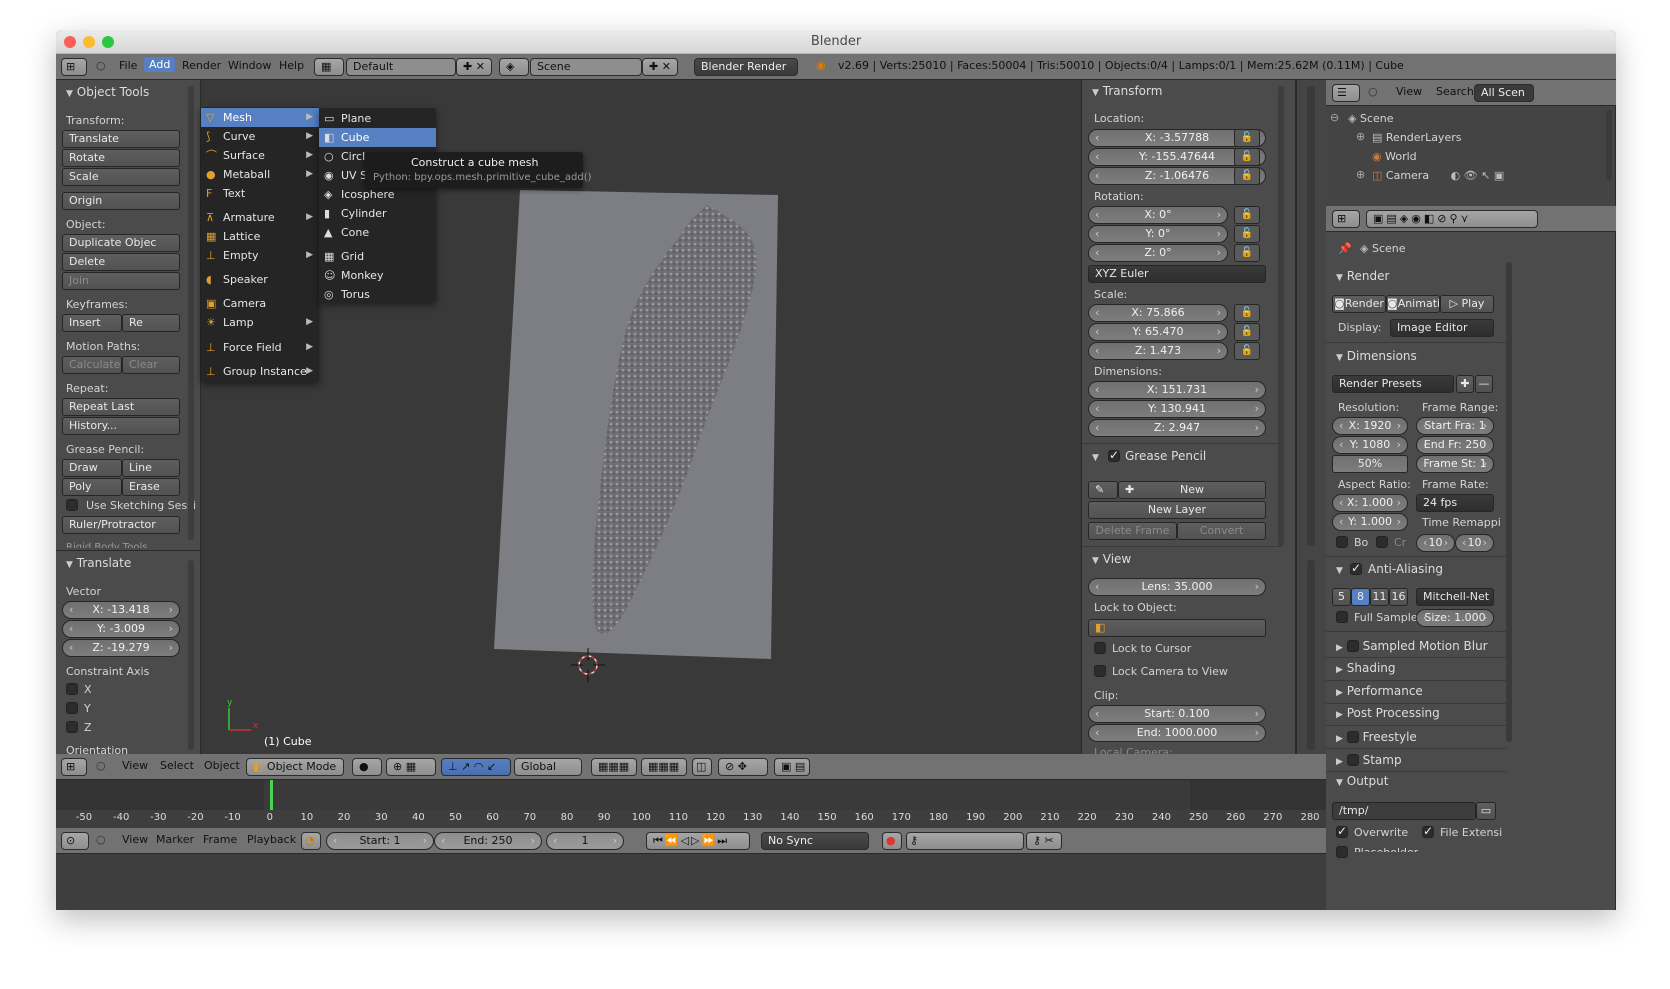 This screenshot has width=1670, height=989. What do you see at coordinates (1486, 811) in the screenshot?
I see `folder-icon: ▭` at bounding box center [1486, 811].